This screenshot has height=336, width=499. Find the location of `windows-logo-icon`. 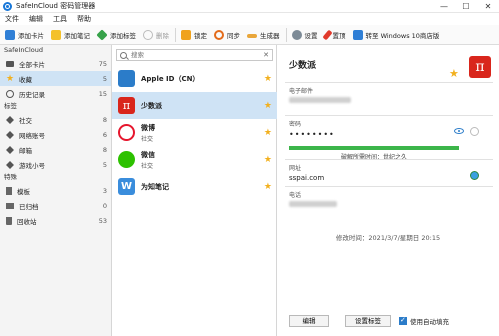

windows-logo-icon is located at coordinates (357, 34).